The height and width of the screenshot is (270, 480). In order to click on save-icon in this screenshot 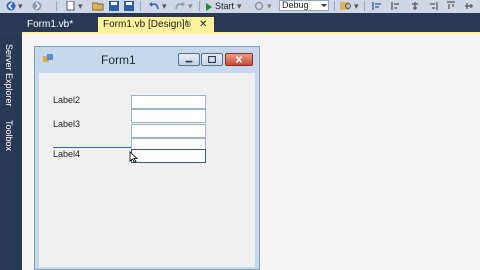, I will do `click(114, 6)`.